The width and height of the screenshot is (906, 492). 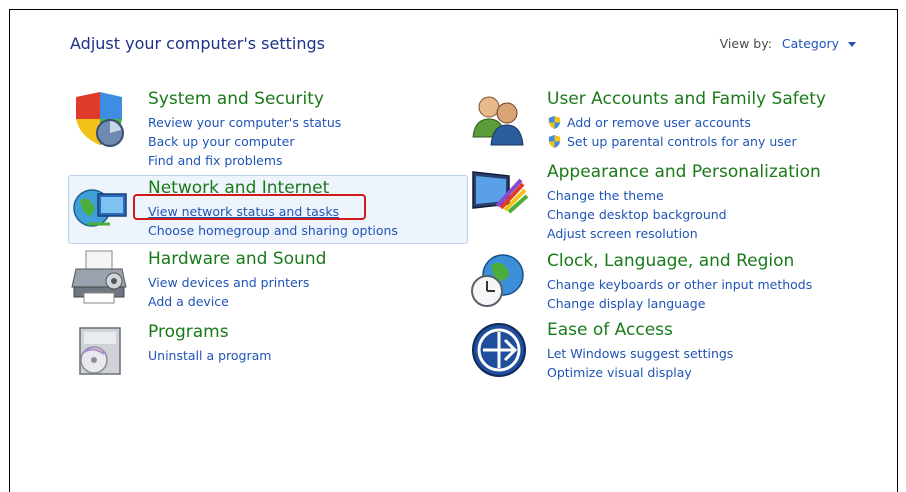 I want to click on clock-globe-icon, so click(x=499, y=281).